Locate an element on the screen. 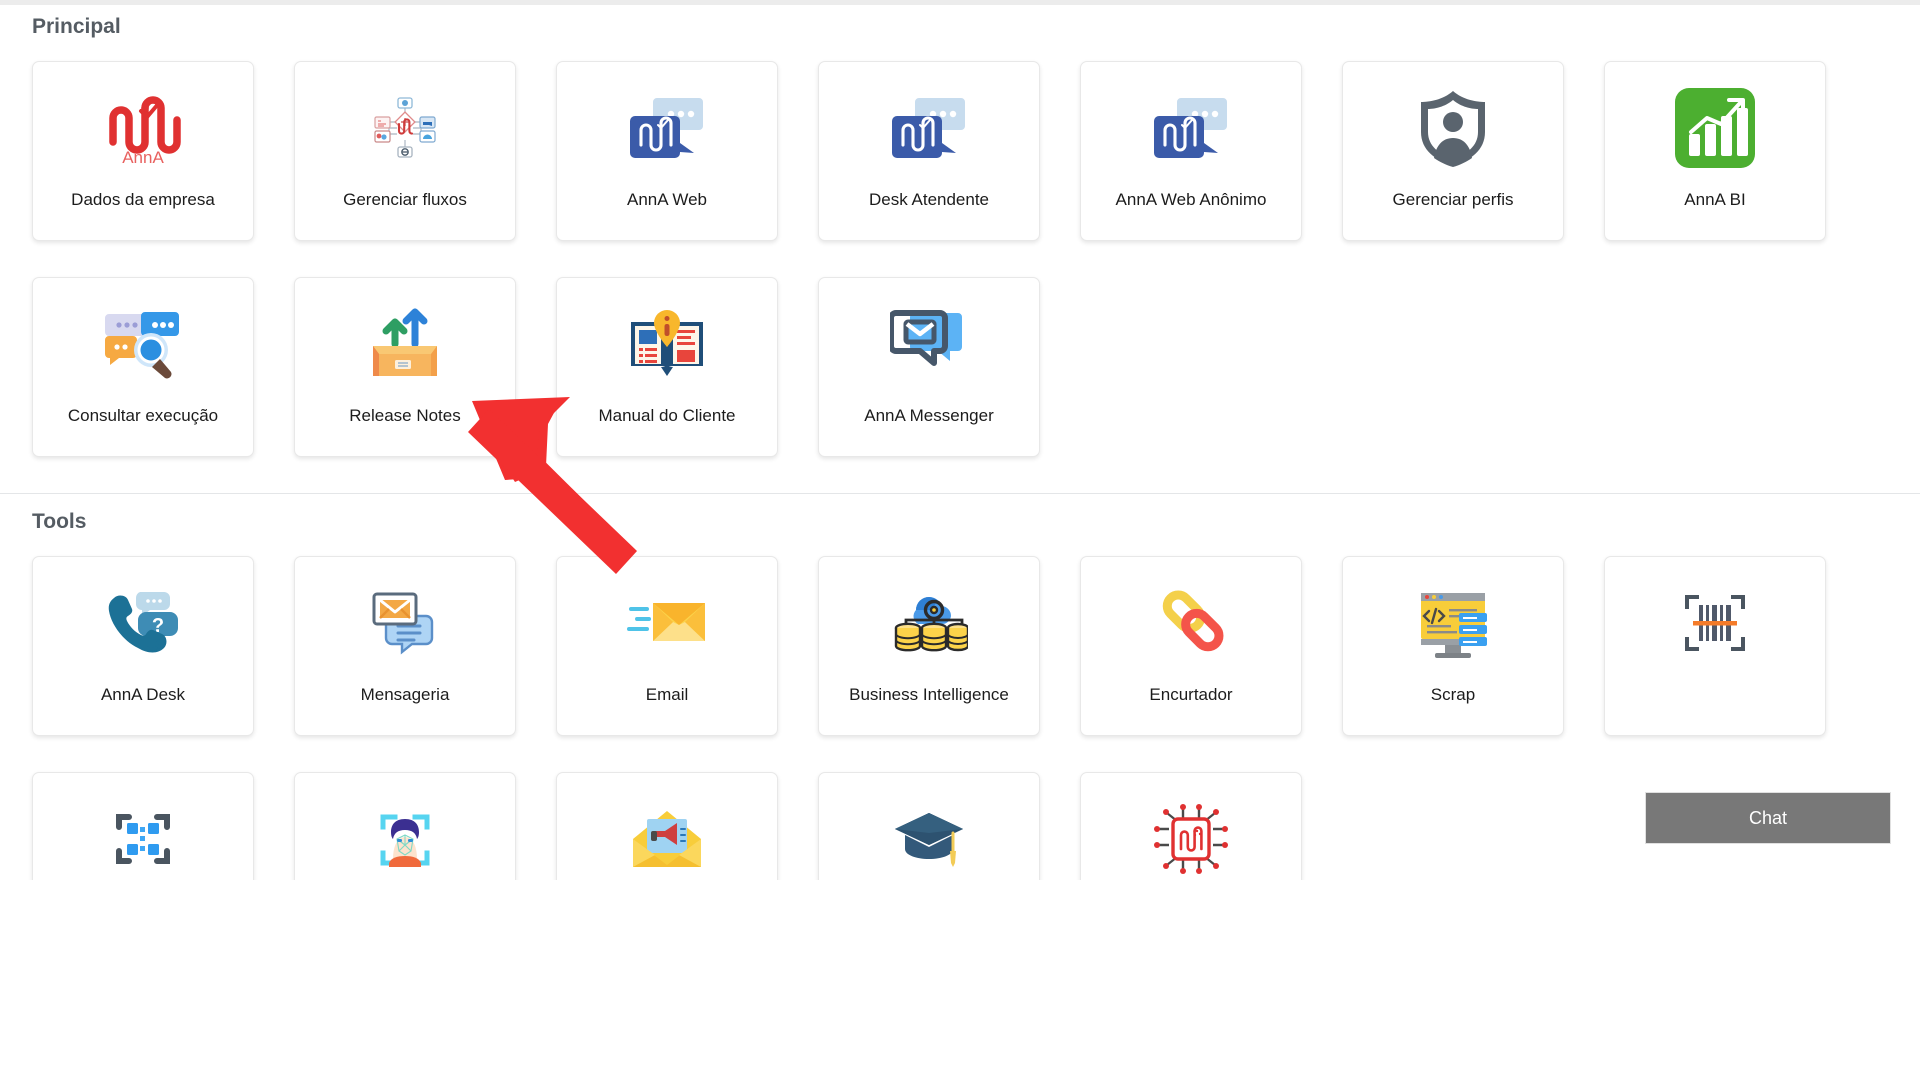 This screenshot has height=1080, width=1920. card-mensageria: Mensageria is located at coordinates (405, 646).